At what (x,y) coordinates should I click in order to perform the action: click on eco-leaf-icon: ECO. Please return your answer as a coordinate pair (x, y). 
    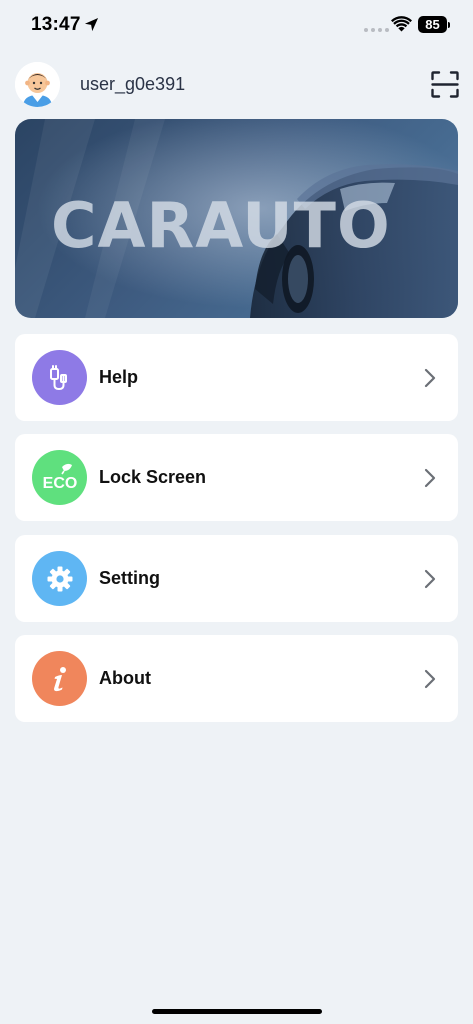
    Looking at the image, I should click on (59, 477).